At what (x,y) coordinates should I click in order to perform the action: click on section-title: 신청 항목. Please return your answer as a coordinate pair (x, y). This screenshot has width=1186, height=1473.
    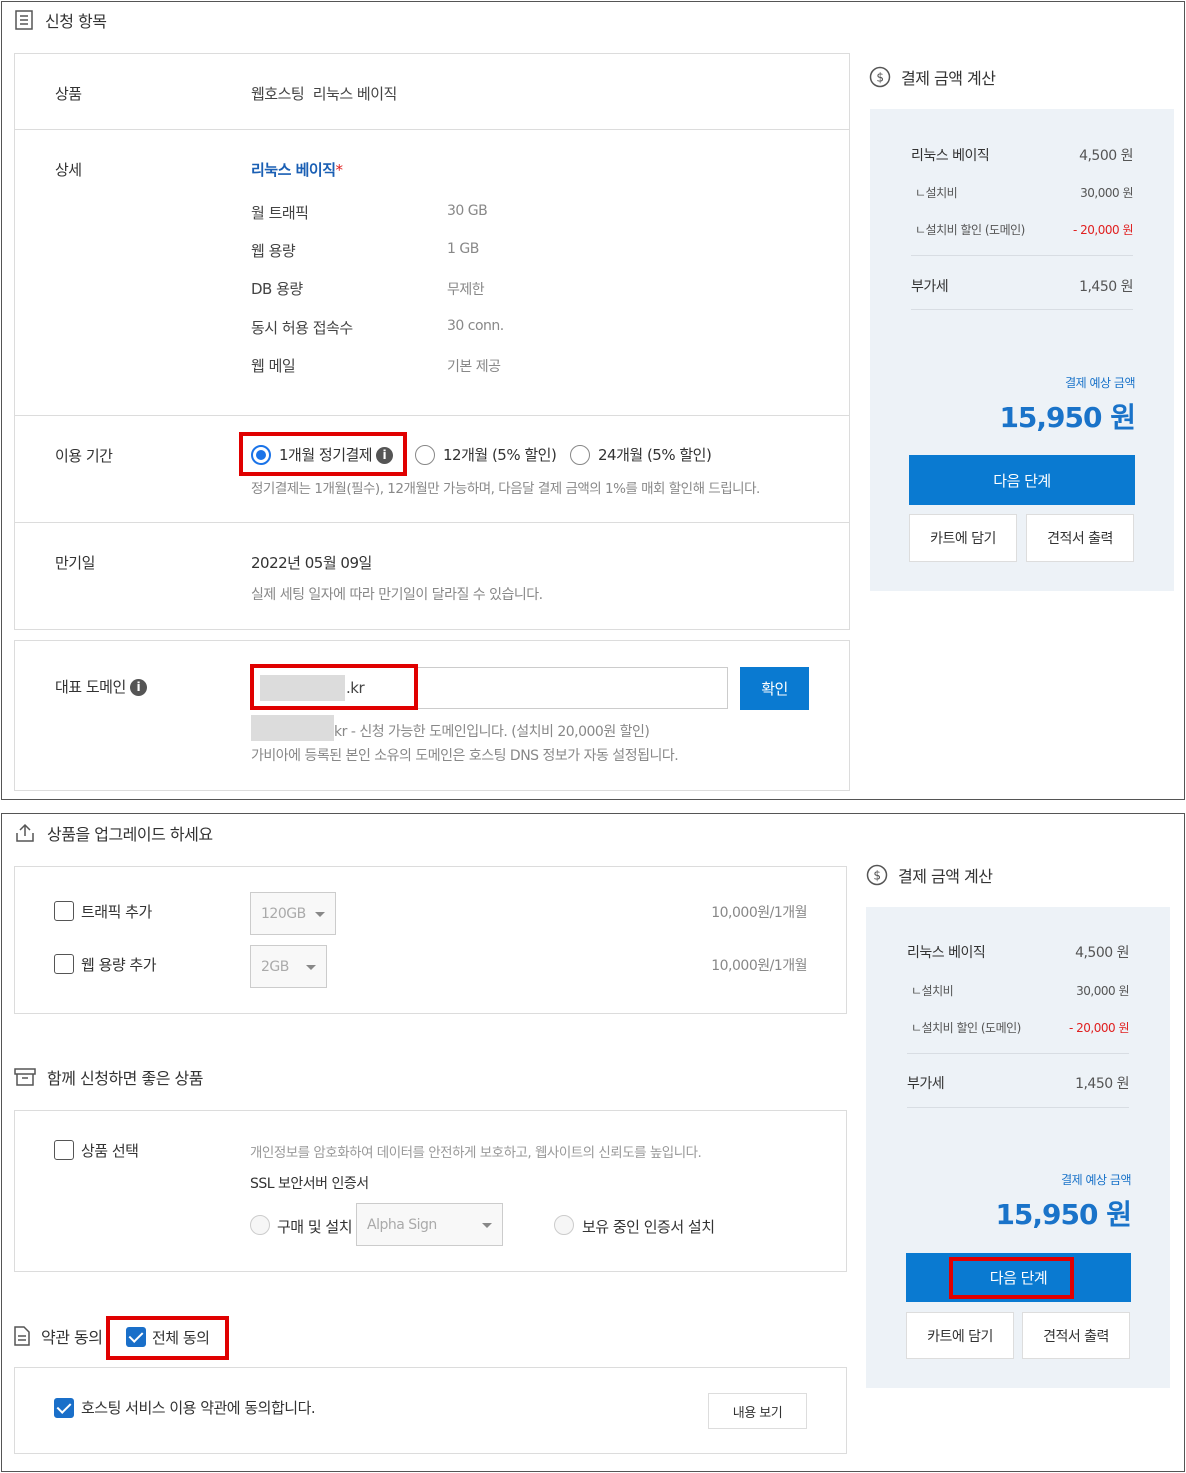
    Looking at the image, I should click on (76, 21).